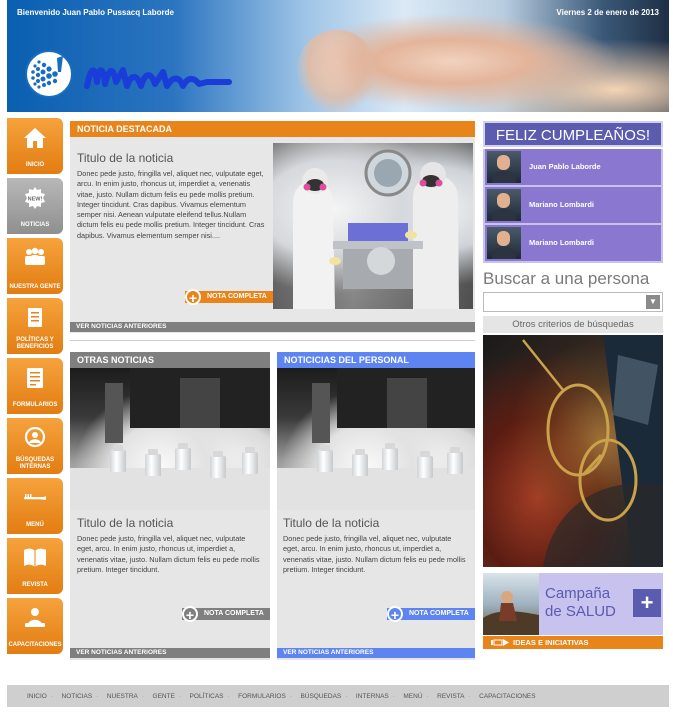 The width and height of the screenshot is (673, 724). I want to click on other-news-title: Titulo de la noticia, so click(170, 523).